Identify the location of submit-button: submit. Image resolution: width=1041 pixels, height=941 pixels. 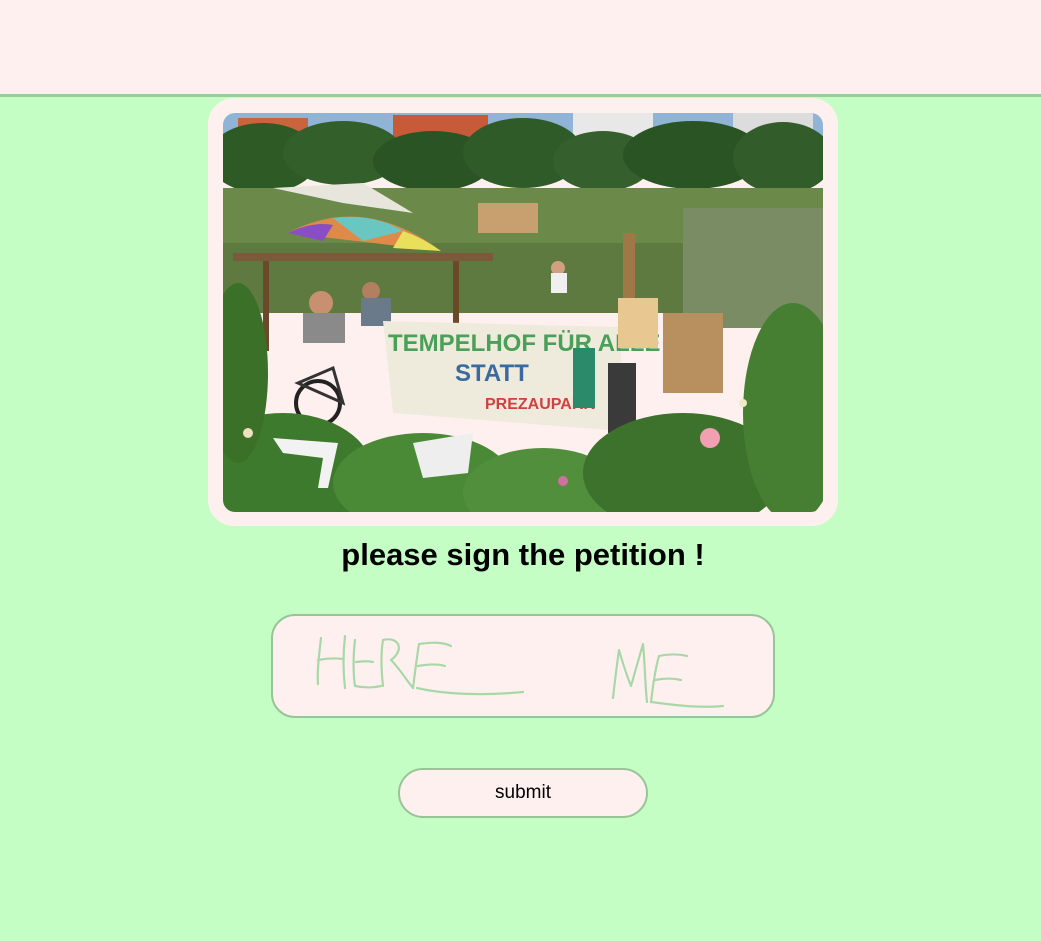
(523, 793).